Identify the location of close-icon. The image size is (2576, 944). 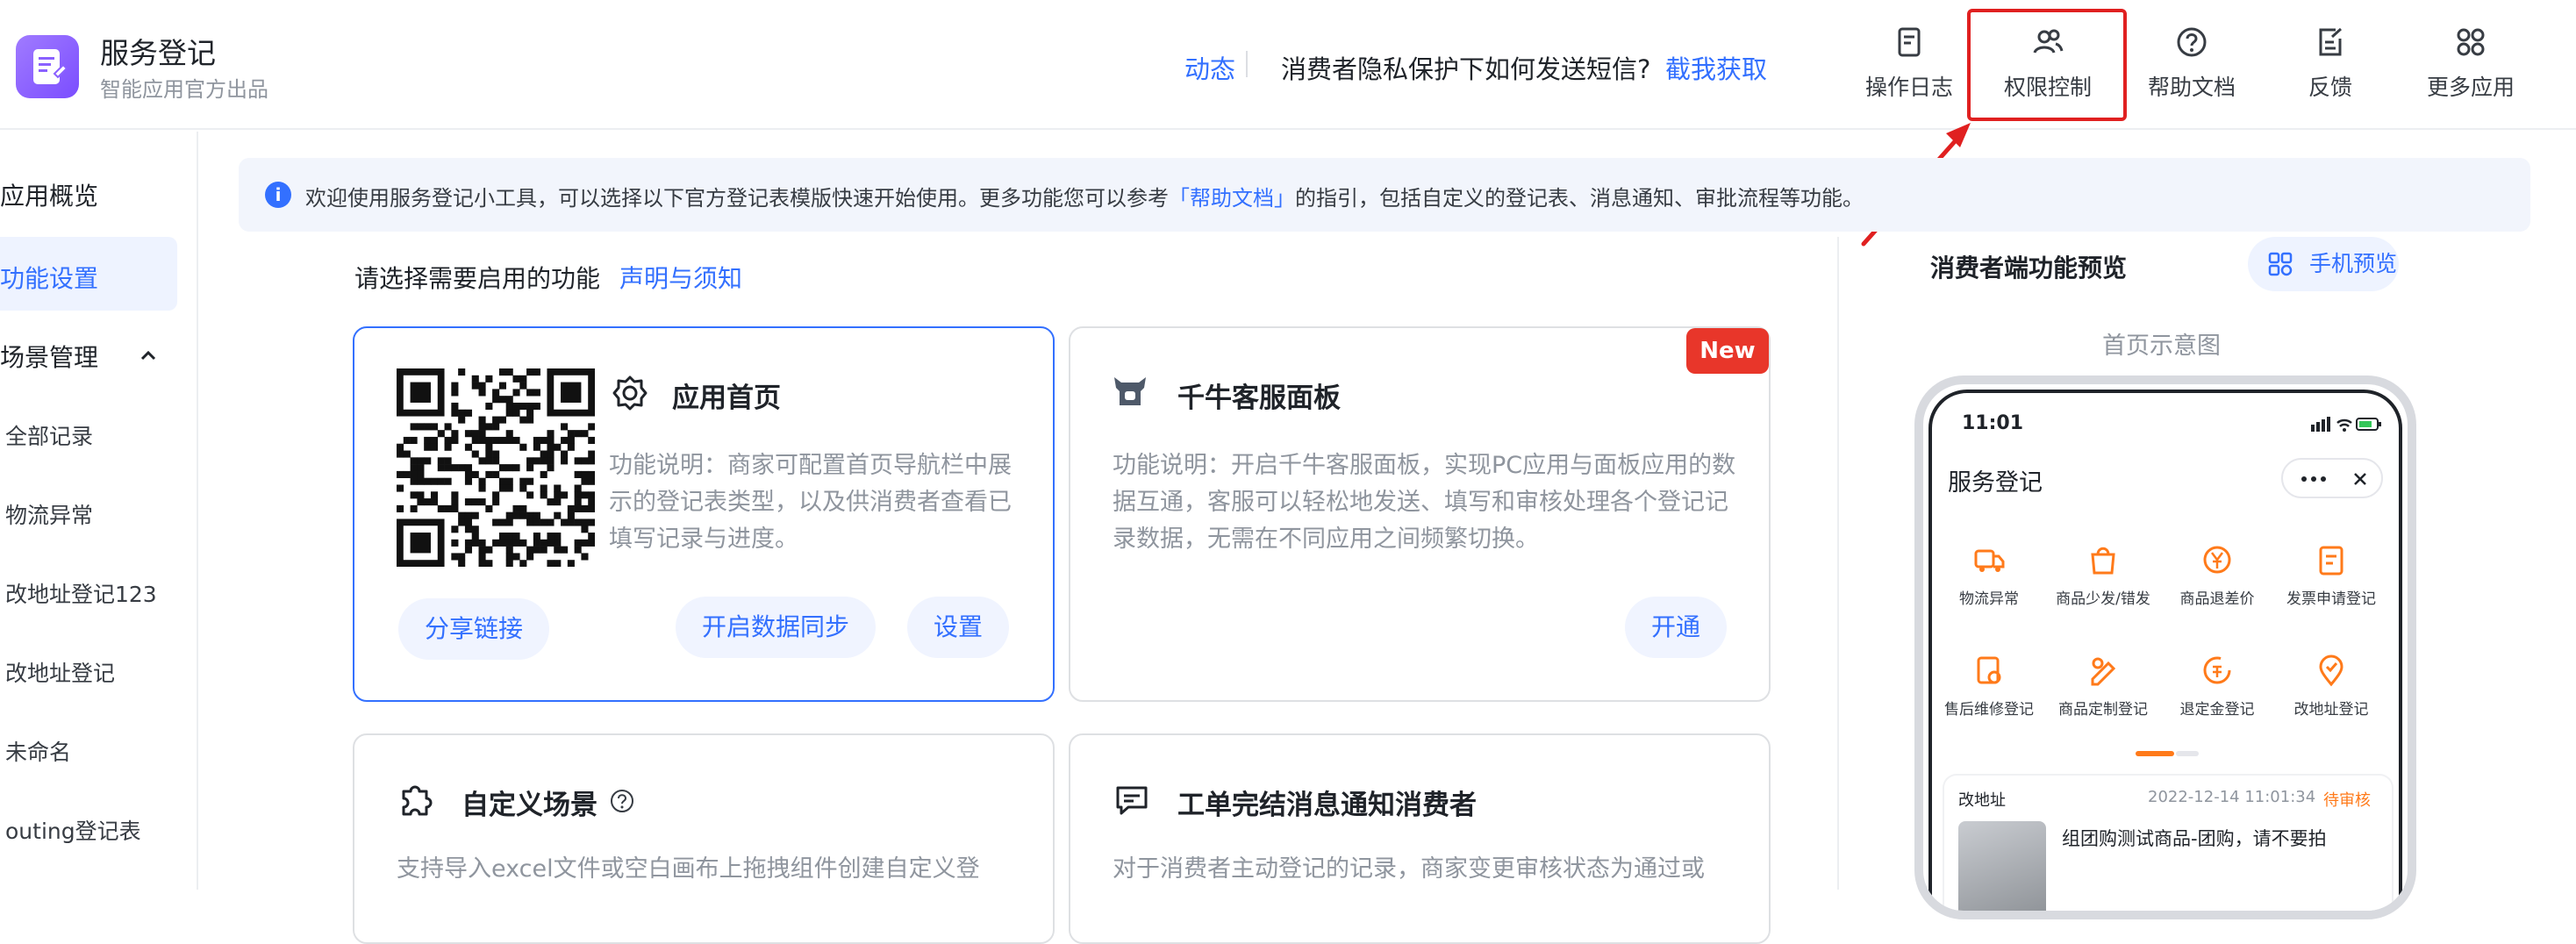
(2360, 479).